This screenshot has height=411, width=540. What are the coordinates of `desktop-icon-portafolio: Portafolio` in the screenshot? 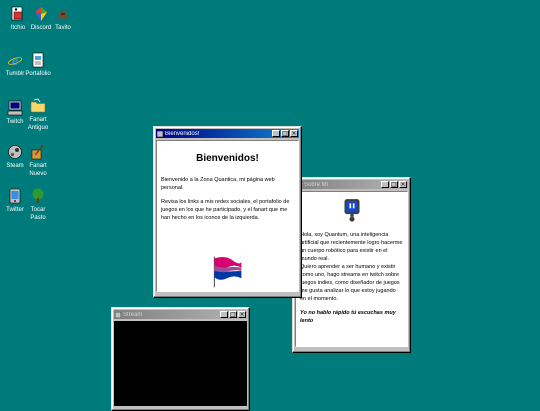 It's located at (38, 65).